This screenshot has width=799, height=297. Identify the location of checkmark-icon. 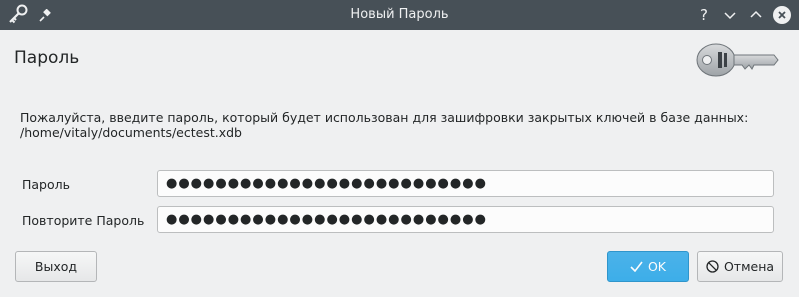
(636, 266).